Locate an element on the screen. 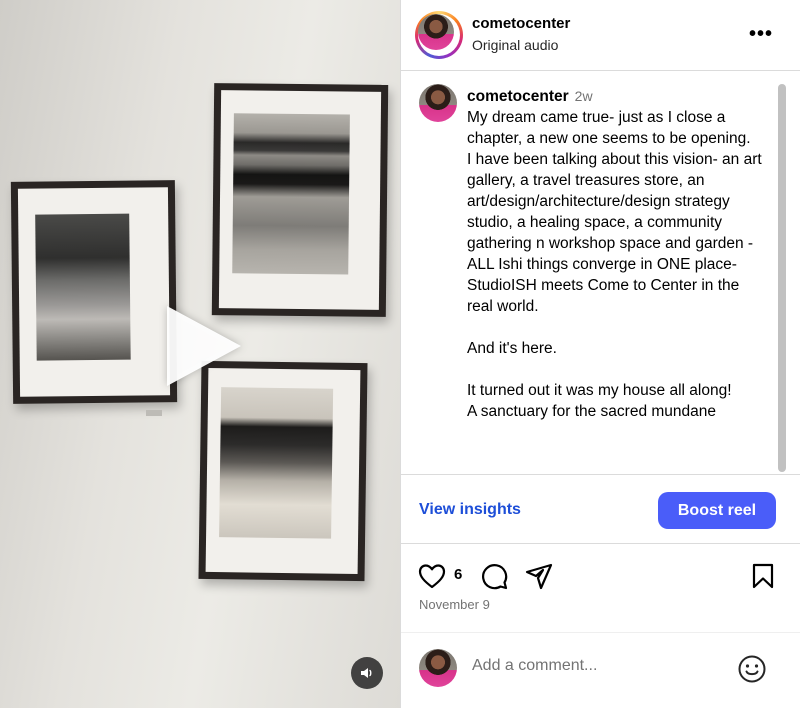 This screenshot has width=800, height=708. heart-icon is located at coordinates (432, 576).